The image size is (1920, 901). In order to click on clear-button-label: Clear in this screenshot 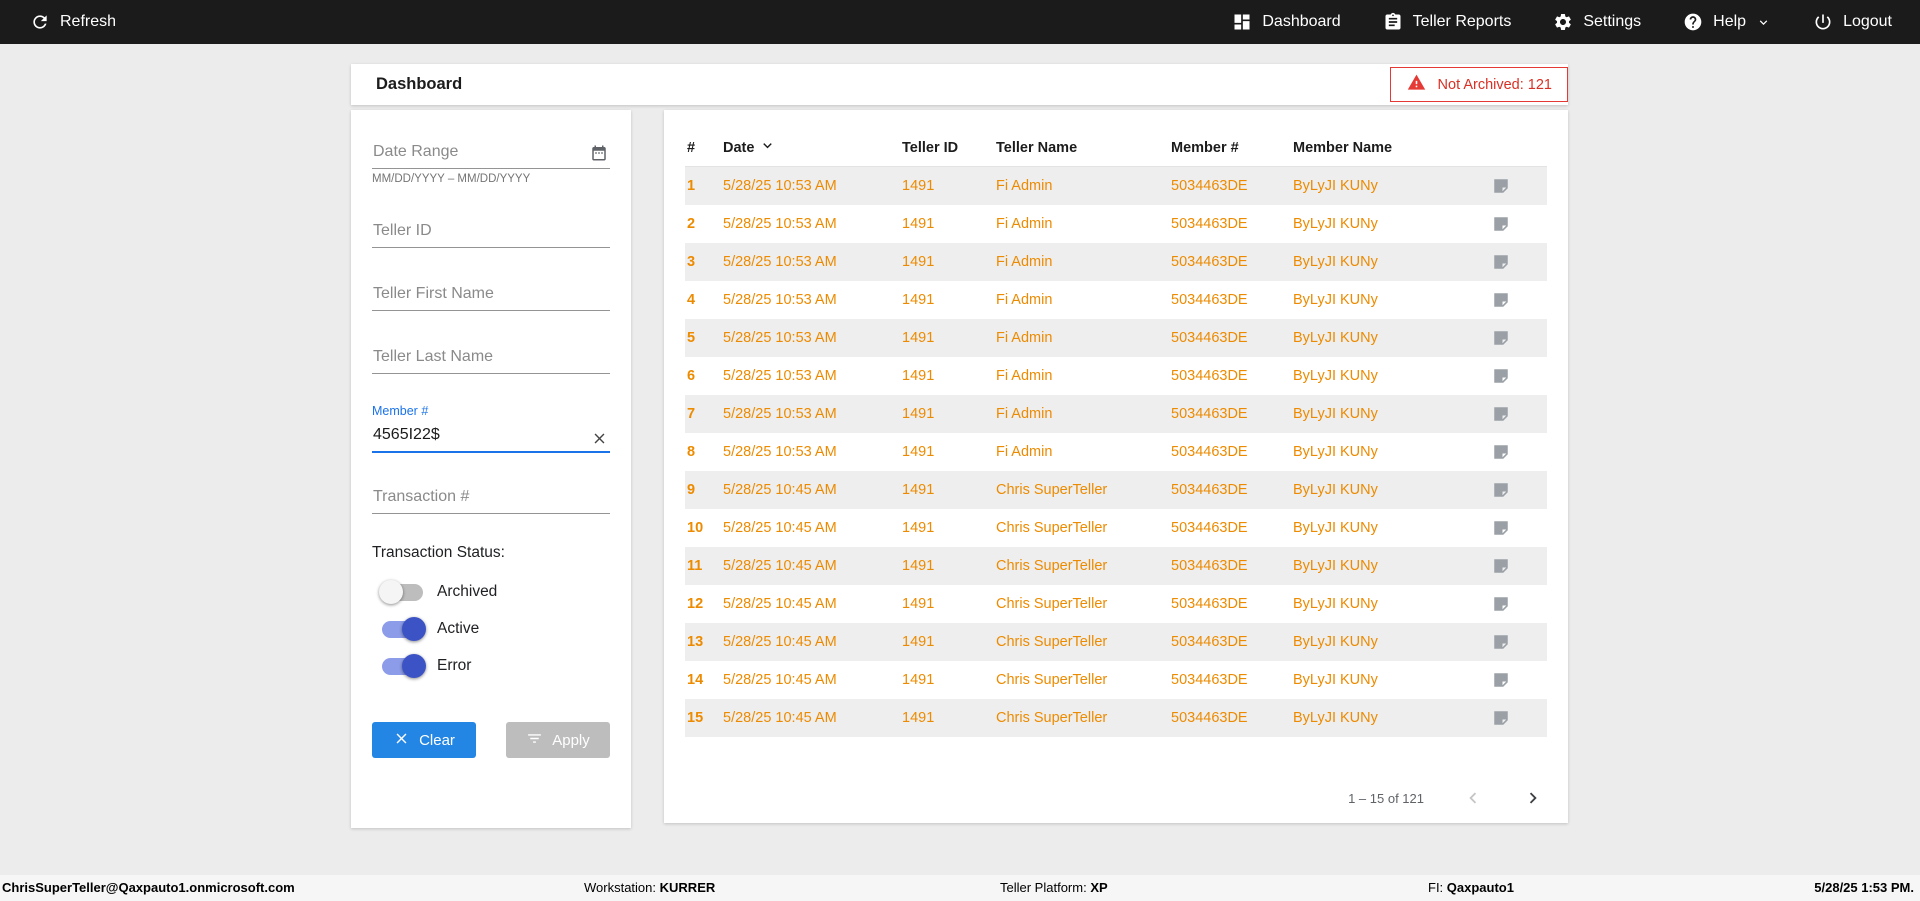, I will do `click(437, 740)`.